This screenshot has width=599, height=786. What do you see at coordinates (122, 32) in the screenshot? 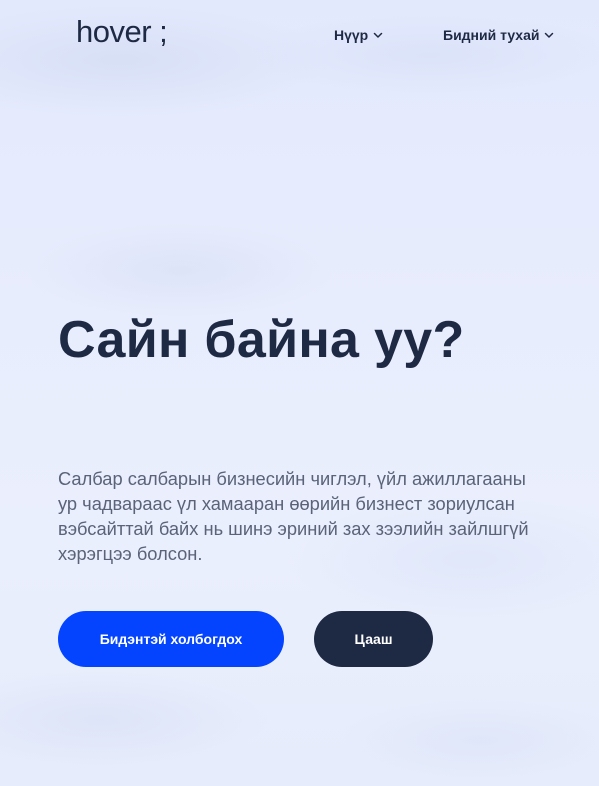
I see `site-logo: hover ;` at bounding box center [122, 32].